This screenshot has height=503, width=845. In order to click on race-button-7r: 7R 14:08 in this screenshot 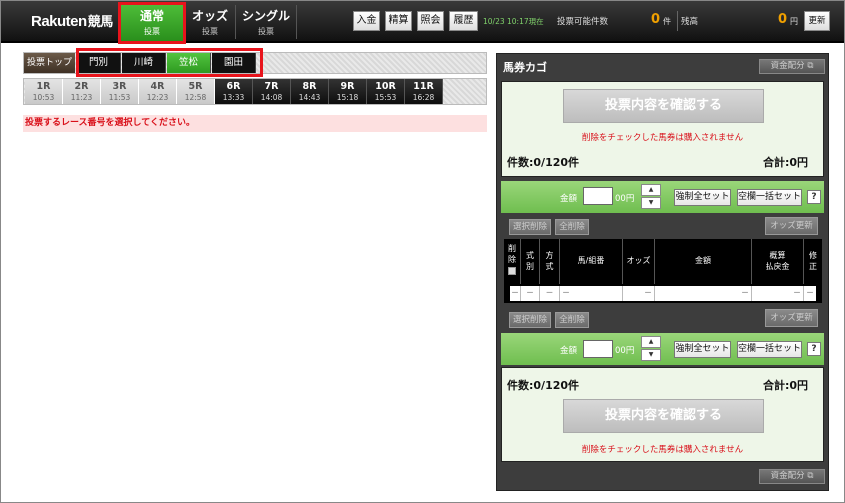, I will do `click(272, 91)`.